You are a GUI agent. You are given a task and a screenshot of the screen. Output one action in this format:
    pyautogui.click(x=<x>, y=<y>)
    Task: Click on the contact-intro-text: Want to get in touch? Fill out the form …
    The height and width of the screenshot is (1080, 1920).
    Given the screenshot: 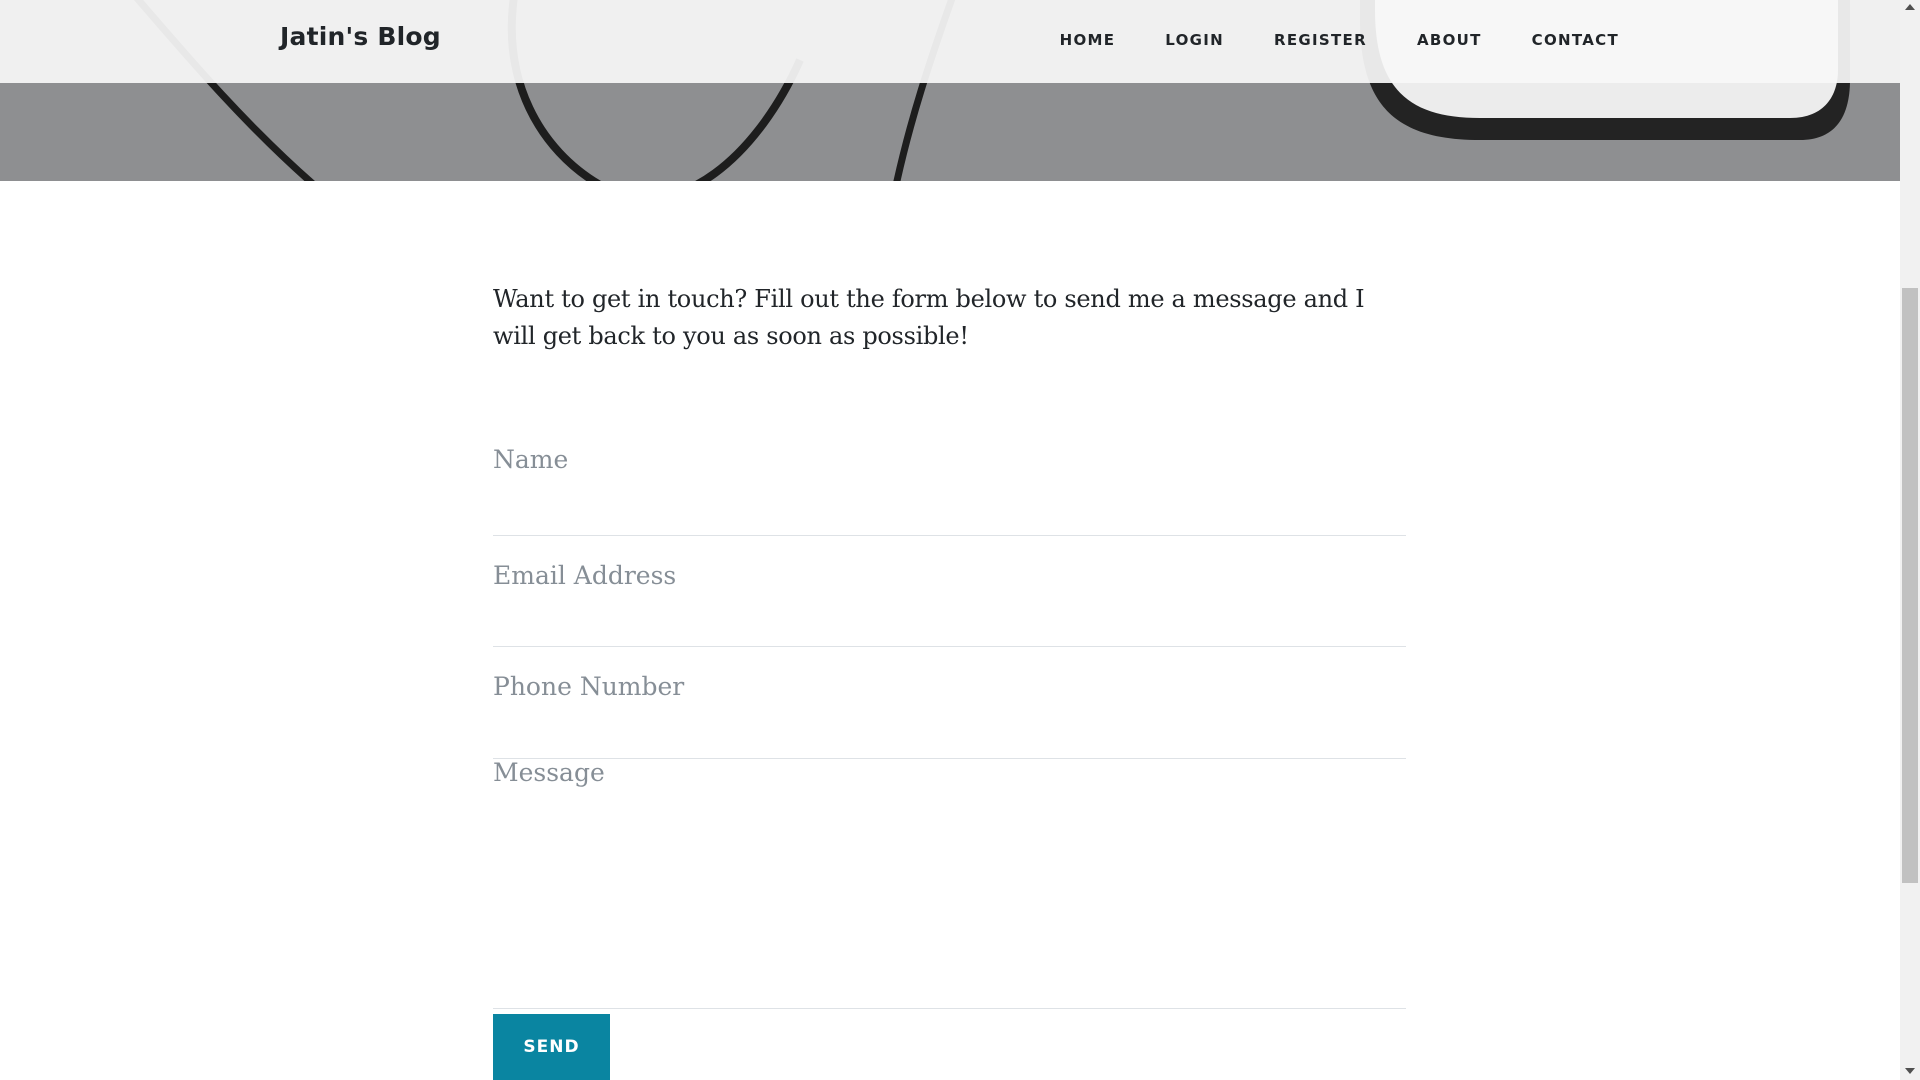 What is the action you would take?
    pyautogui.click(x=929, y=317)
    